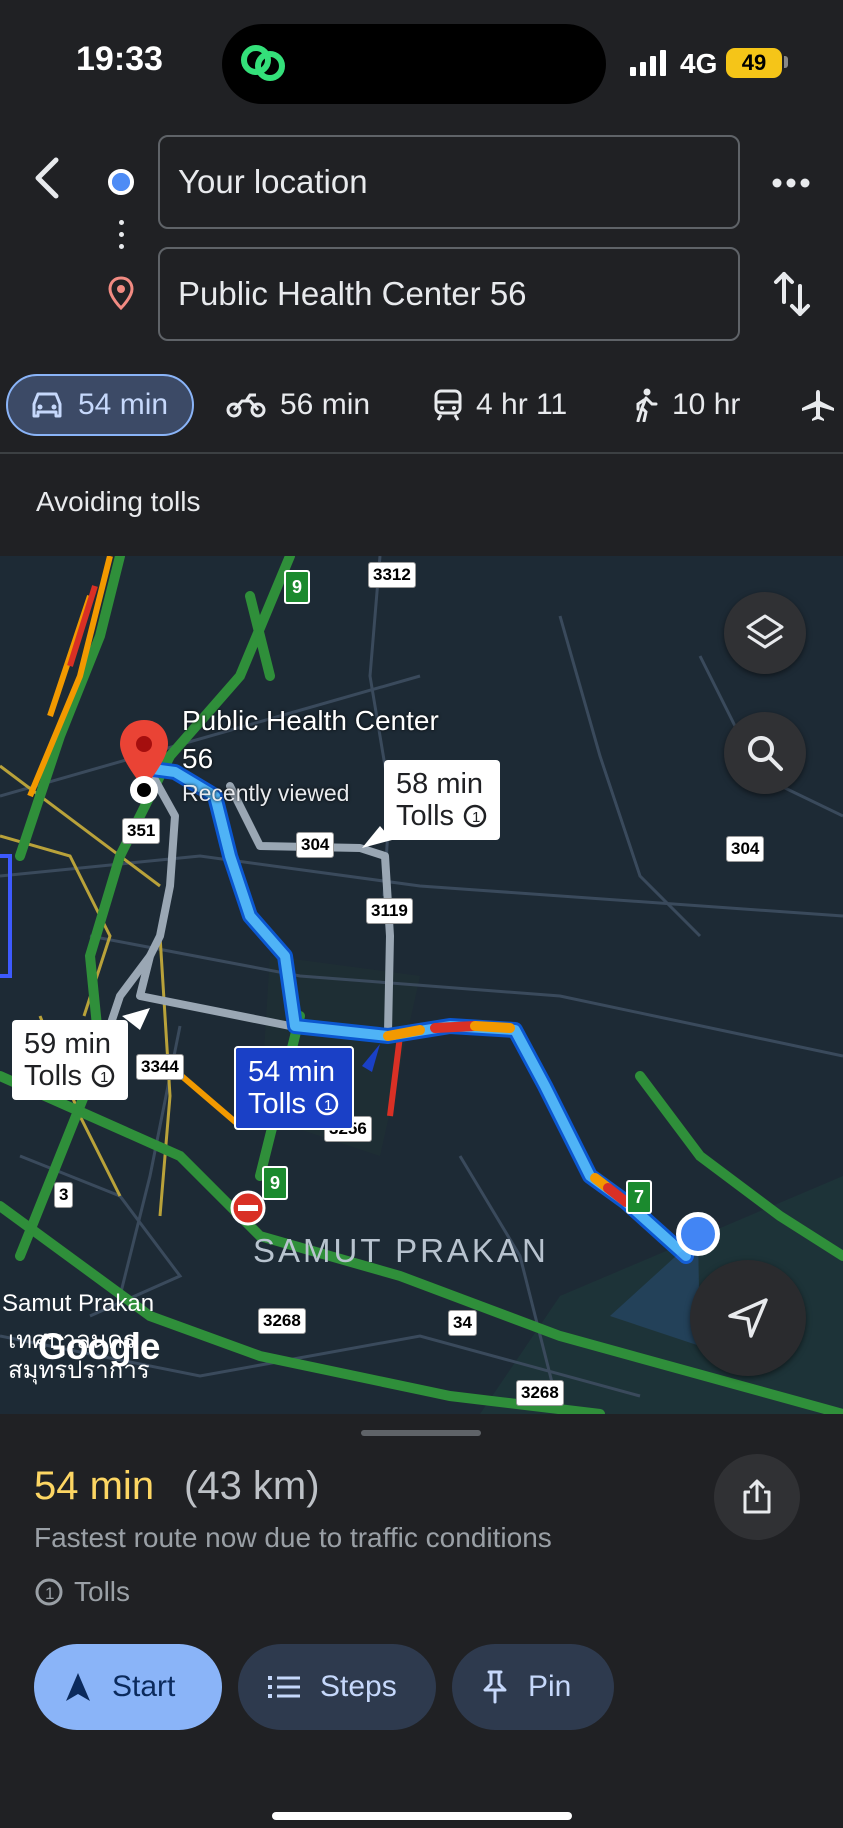  I want to click on status-time: 19:33, so click(119, 59).